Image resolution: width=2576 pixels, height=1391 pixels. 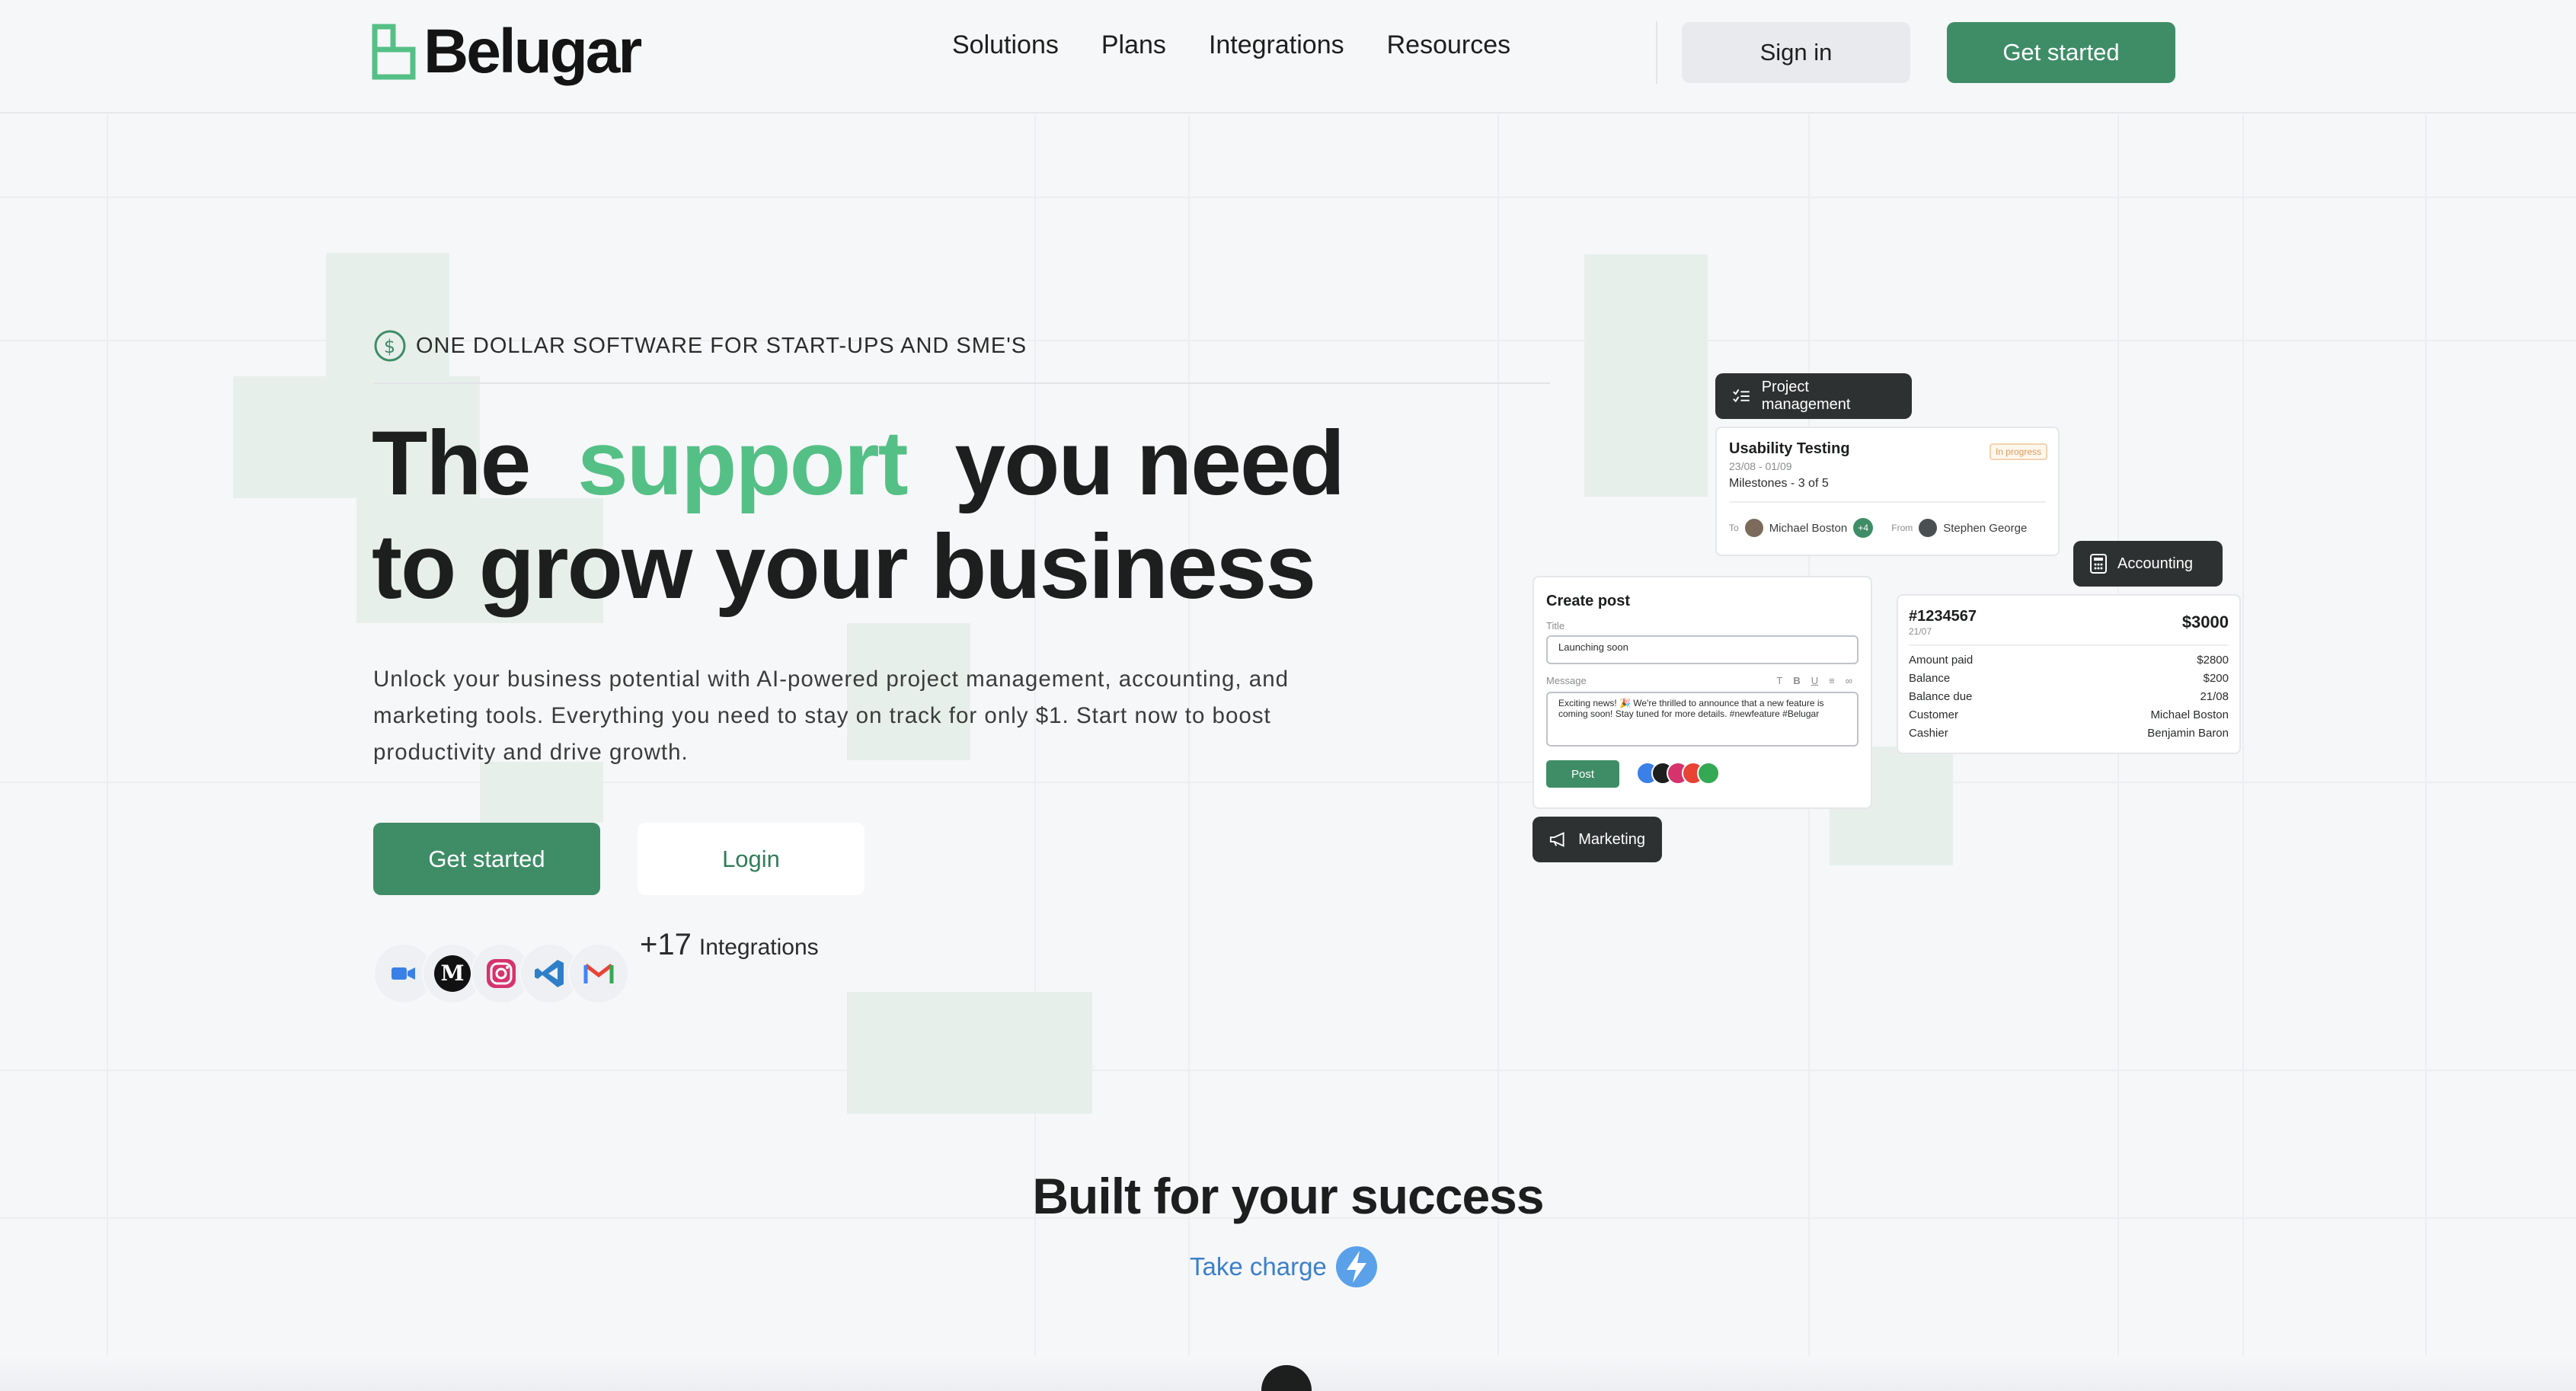 What do you see at coordinates (1943, 616) in the screenshot?
I see `invoice-id: #1234567` at bounding box center [1943, 616].